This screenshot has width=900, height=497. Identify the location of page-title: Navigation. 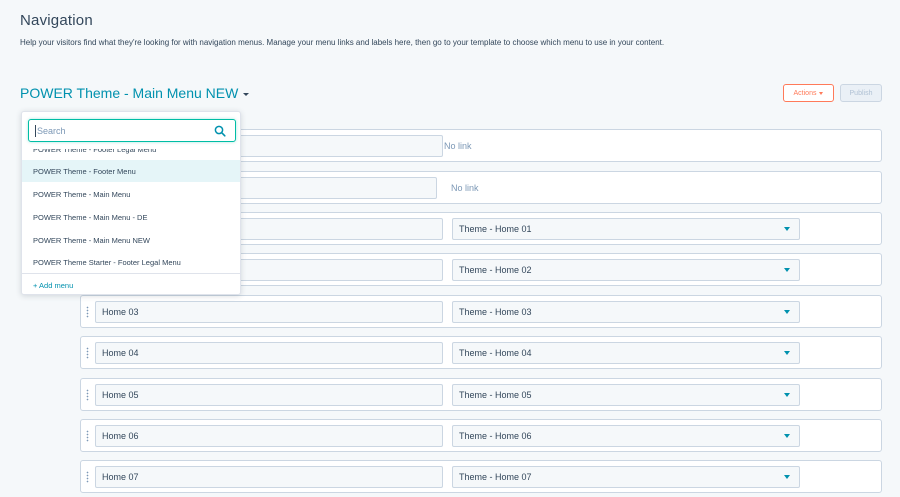
(56, 20).